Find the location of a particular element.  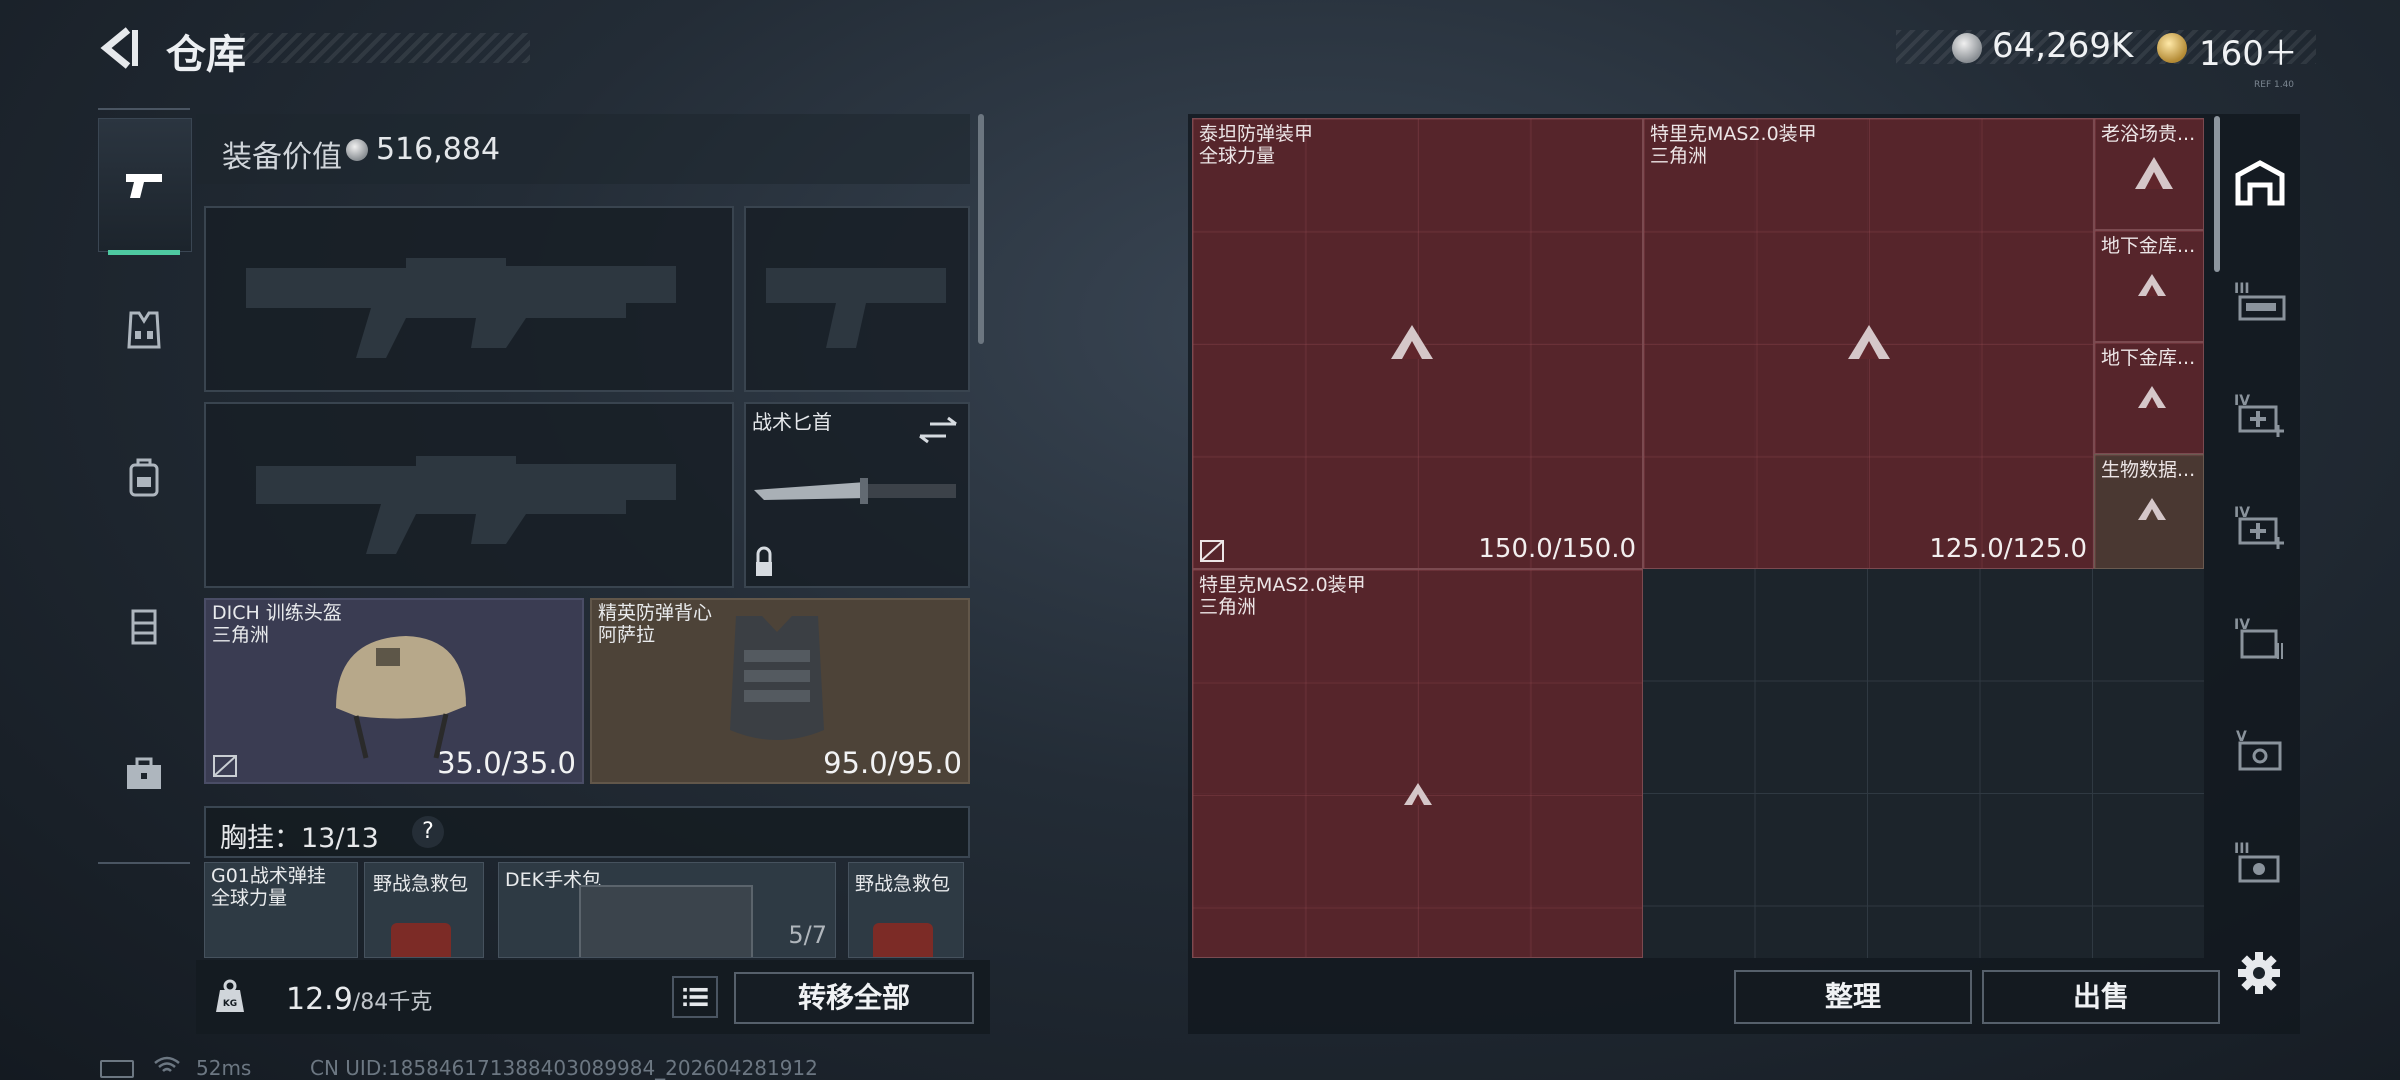

category-supplies is located at coordinates (144, 774).